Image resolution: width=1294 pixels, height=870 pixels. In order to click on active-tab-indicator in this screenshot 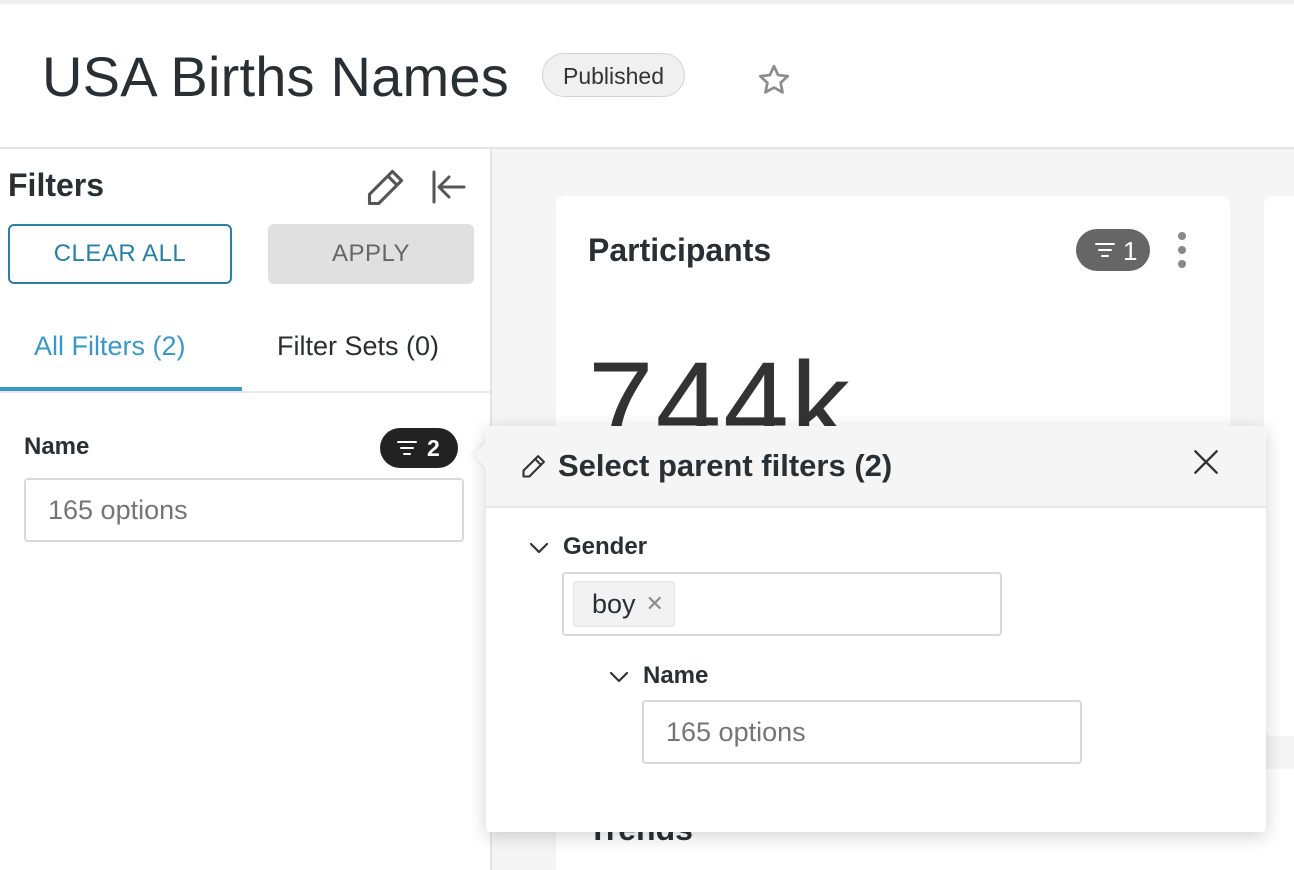, I will do `click(121, 389)`.